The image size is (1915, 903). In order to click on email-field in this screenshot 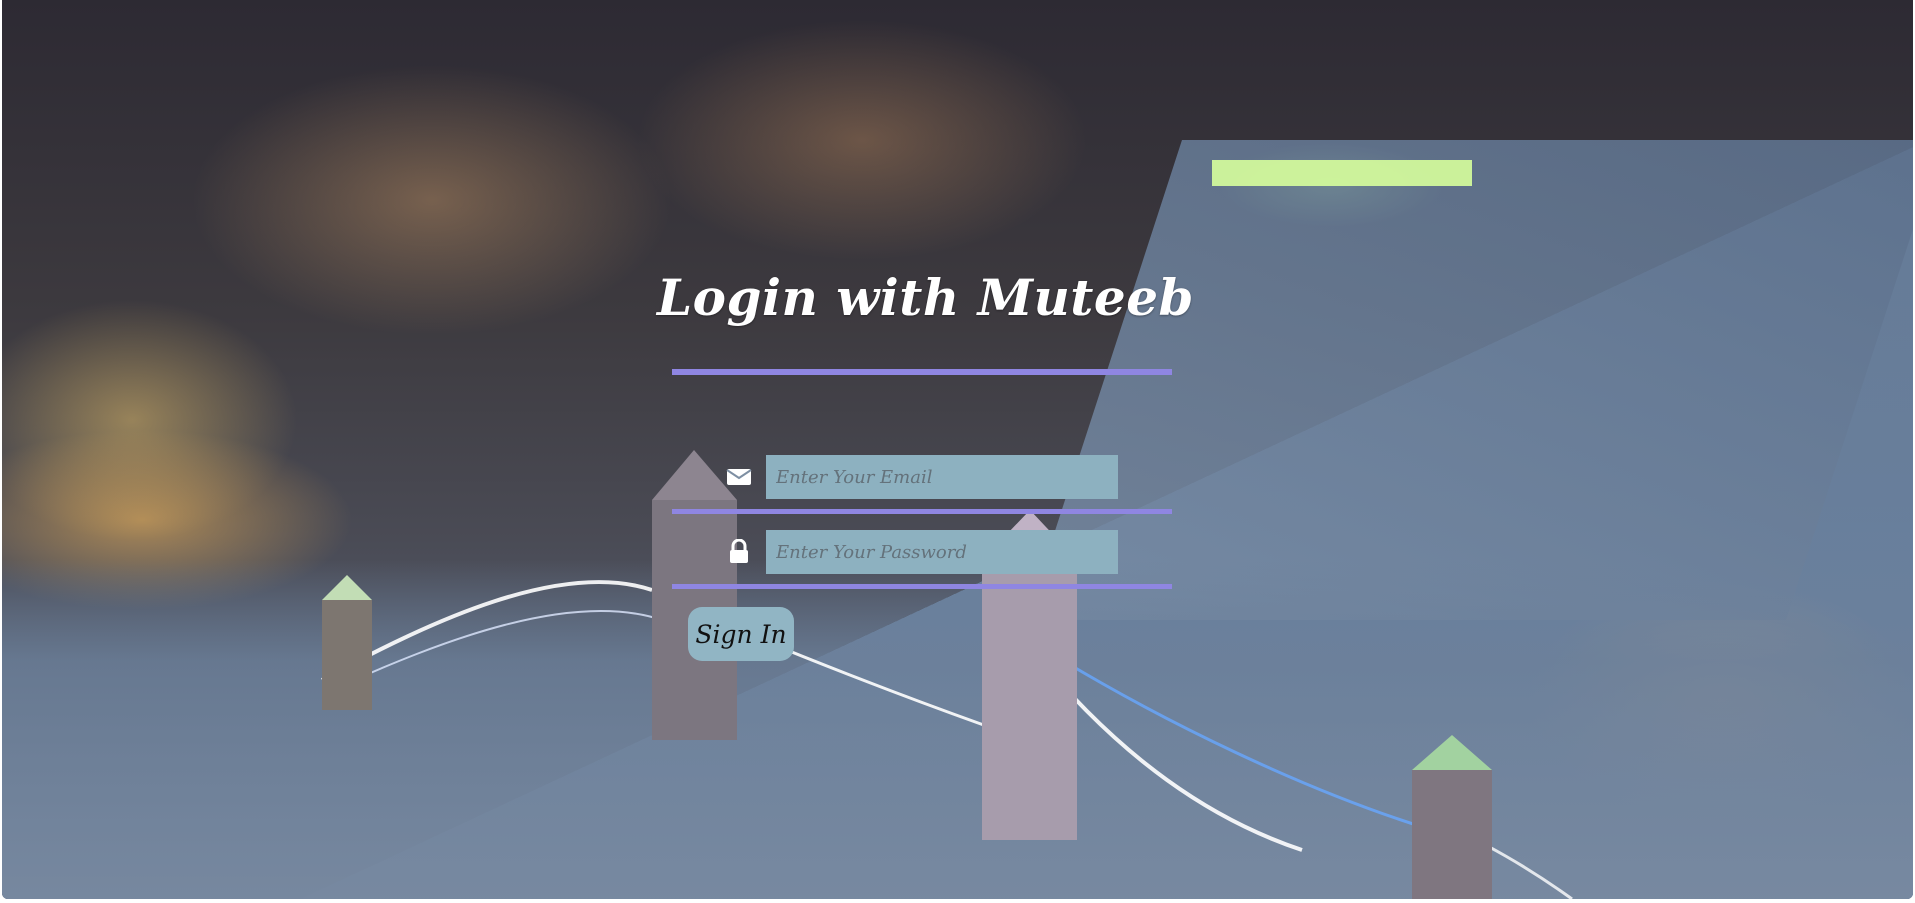, I will do `click(942, 477)`.